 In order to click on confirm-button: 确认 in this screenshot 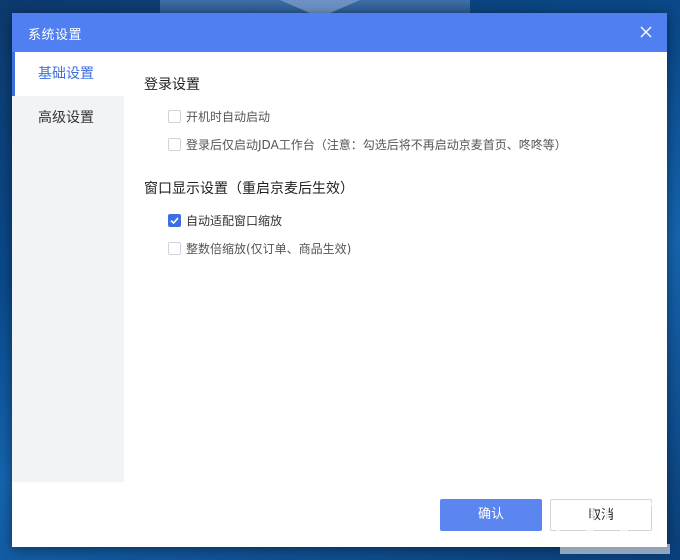, I will do `click(491, 515)`.